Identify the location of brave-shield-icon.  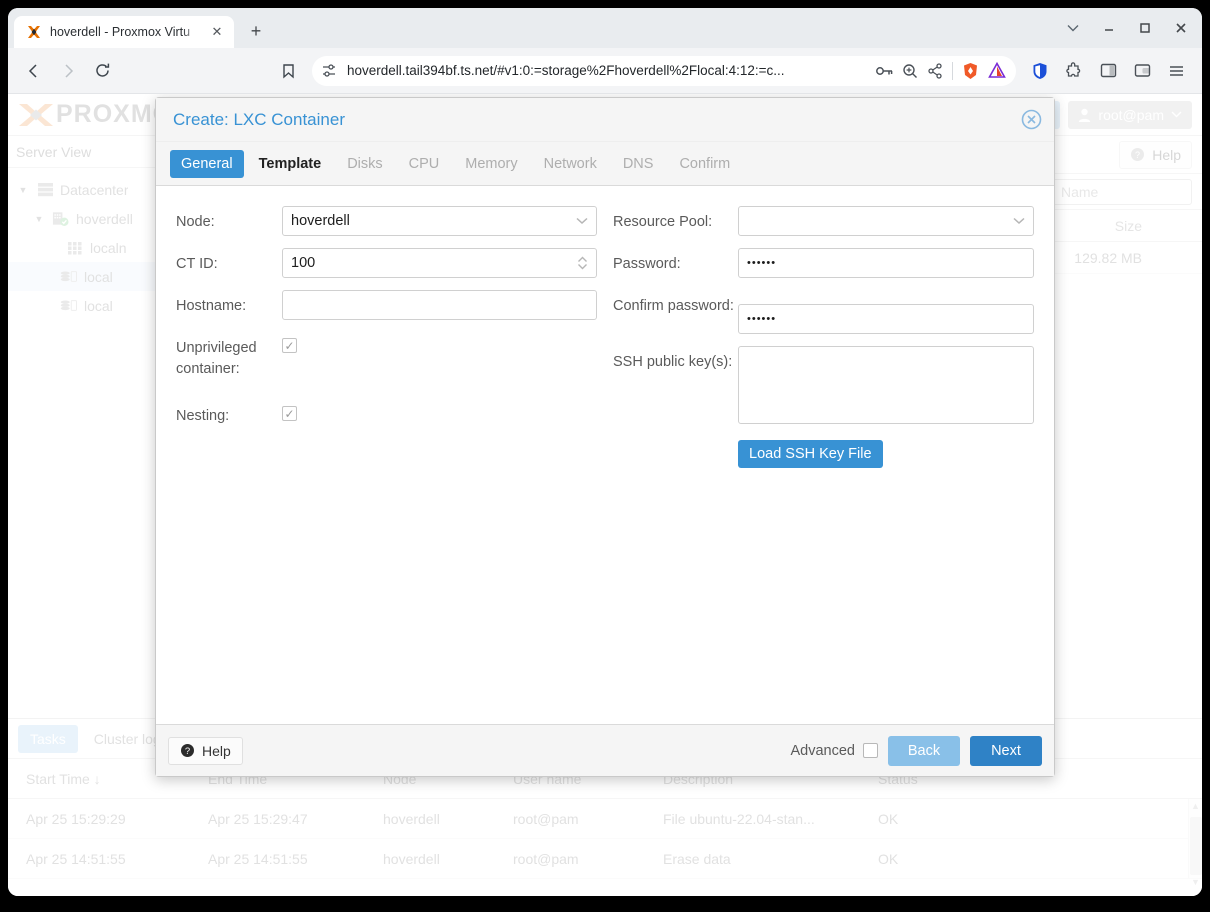
(1040, 71).